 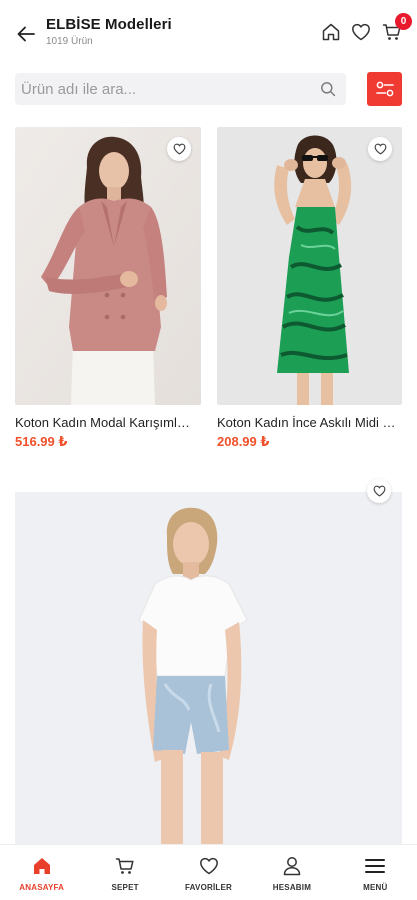 I want to click on search-icon, so click(x=328, y=89).